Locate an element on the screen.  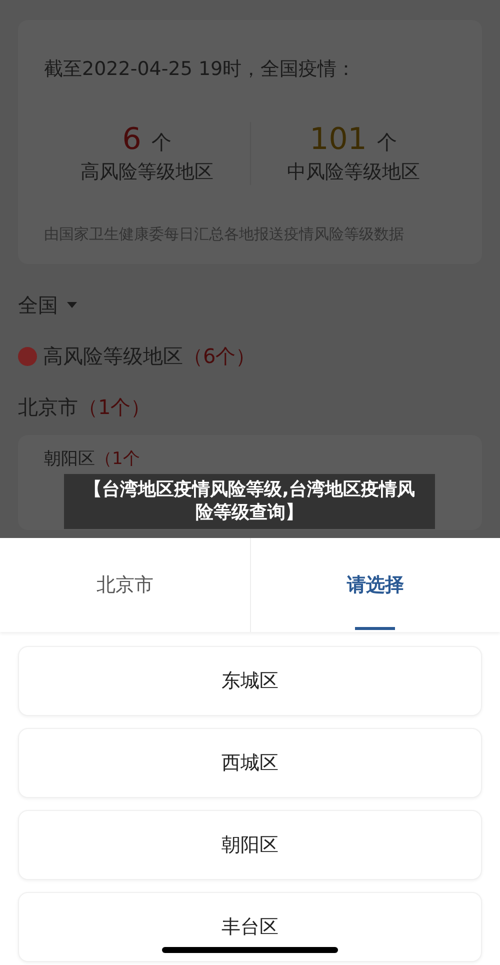
district-option: 东城区 is located at coordinates (250, 681).